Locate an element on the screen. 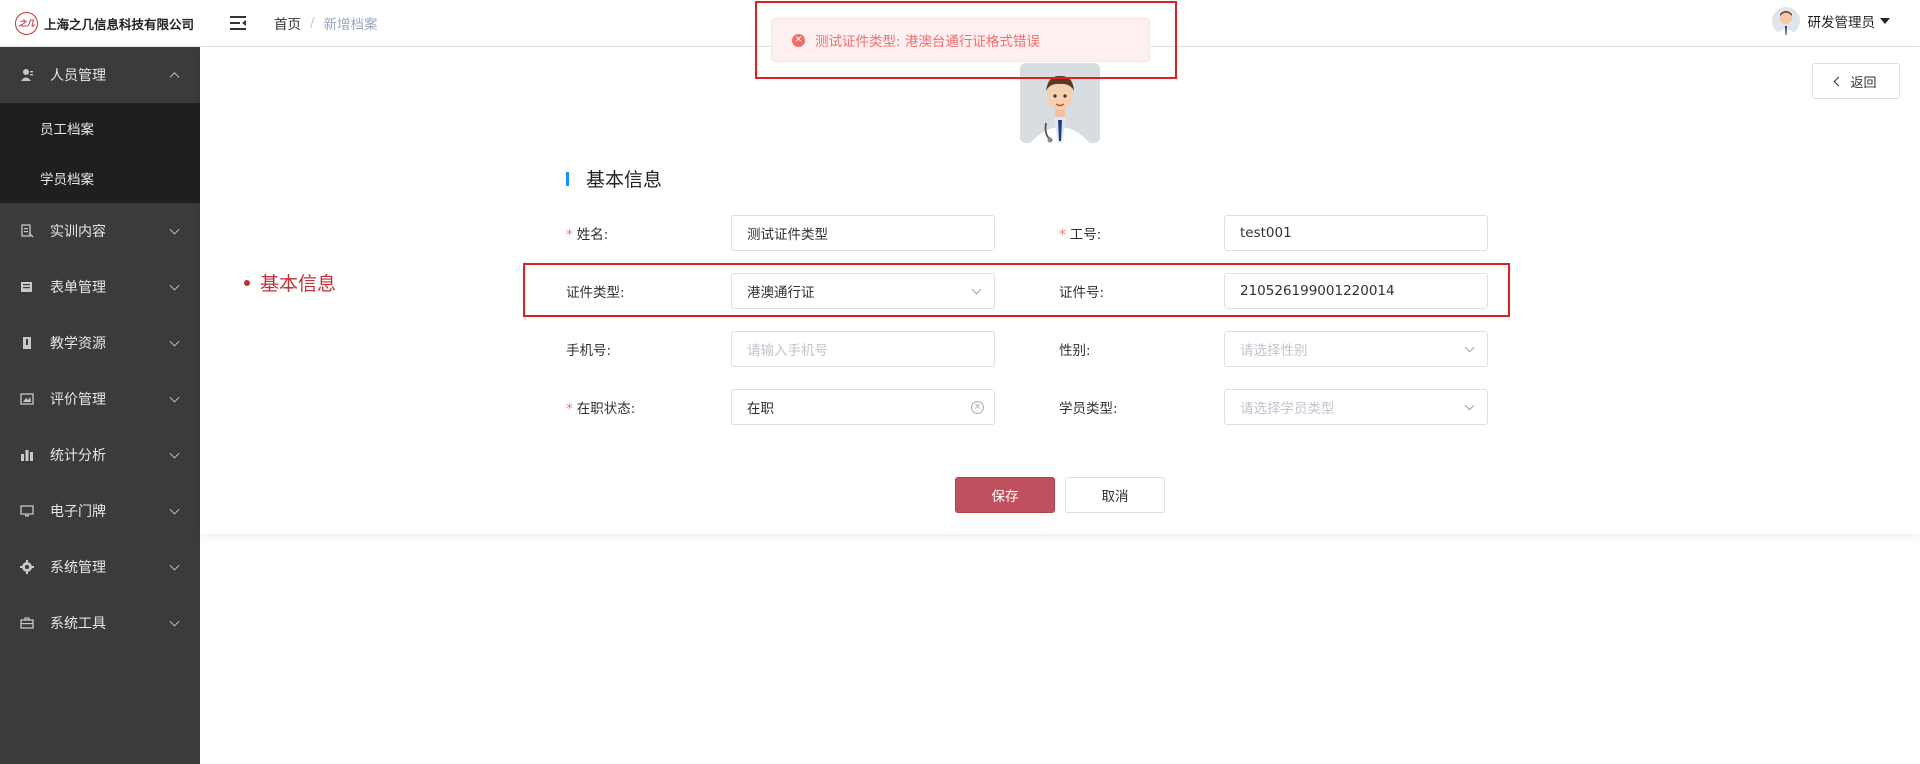 This screenshot has height=764, width=1920. sidebar-item-personnel: 人员管理 is located at coordinates (100, 75).